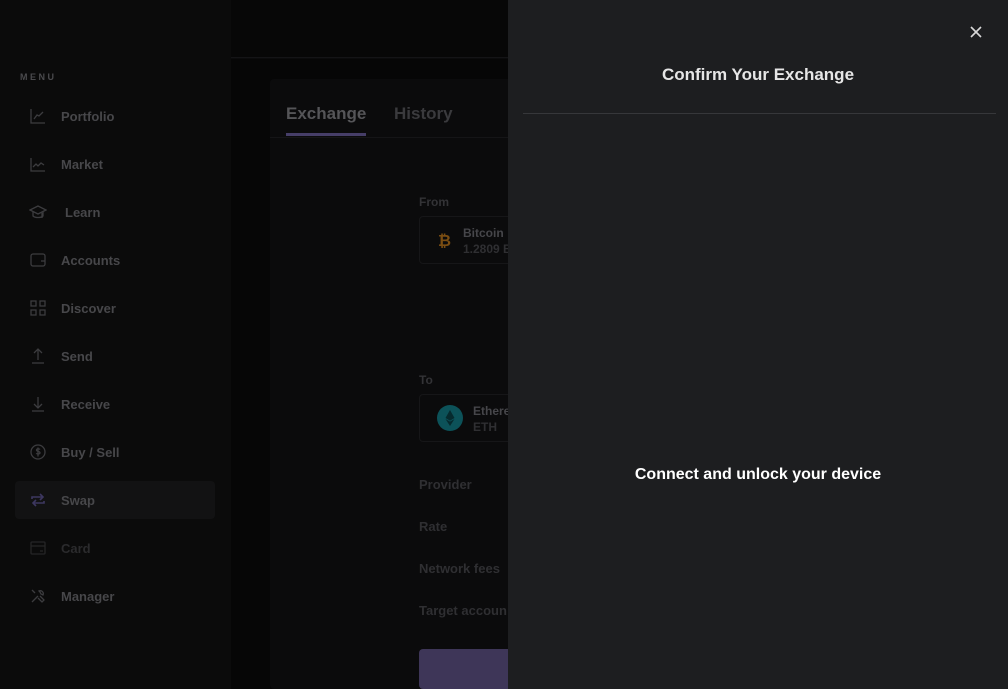  I want to click on arrow-up-icon, so click(38, 356).